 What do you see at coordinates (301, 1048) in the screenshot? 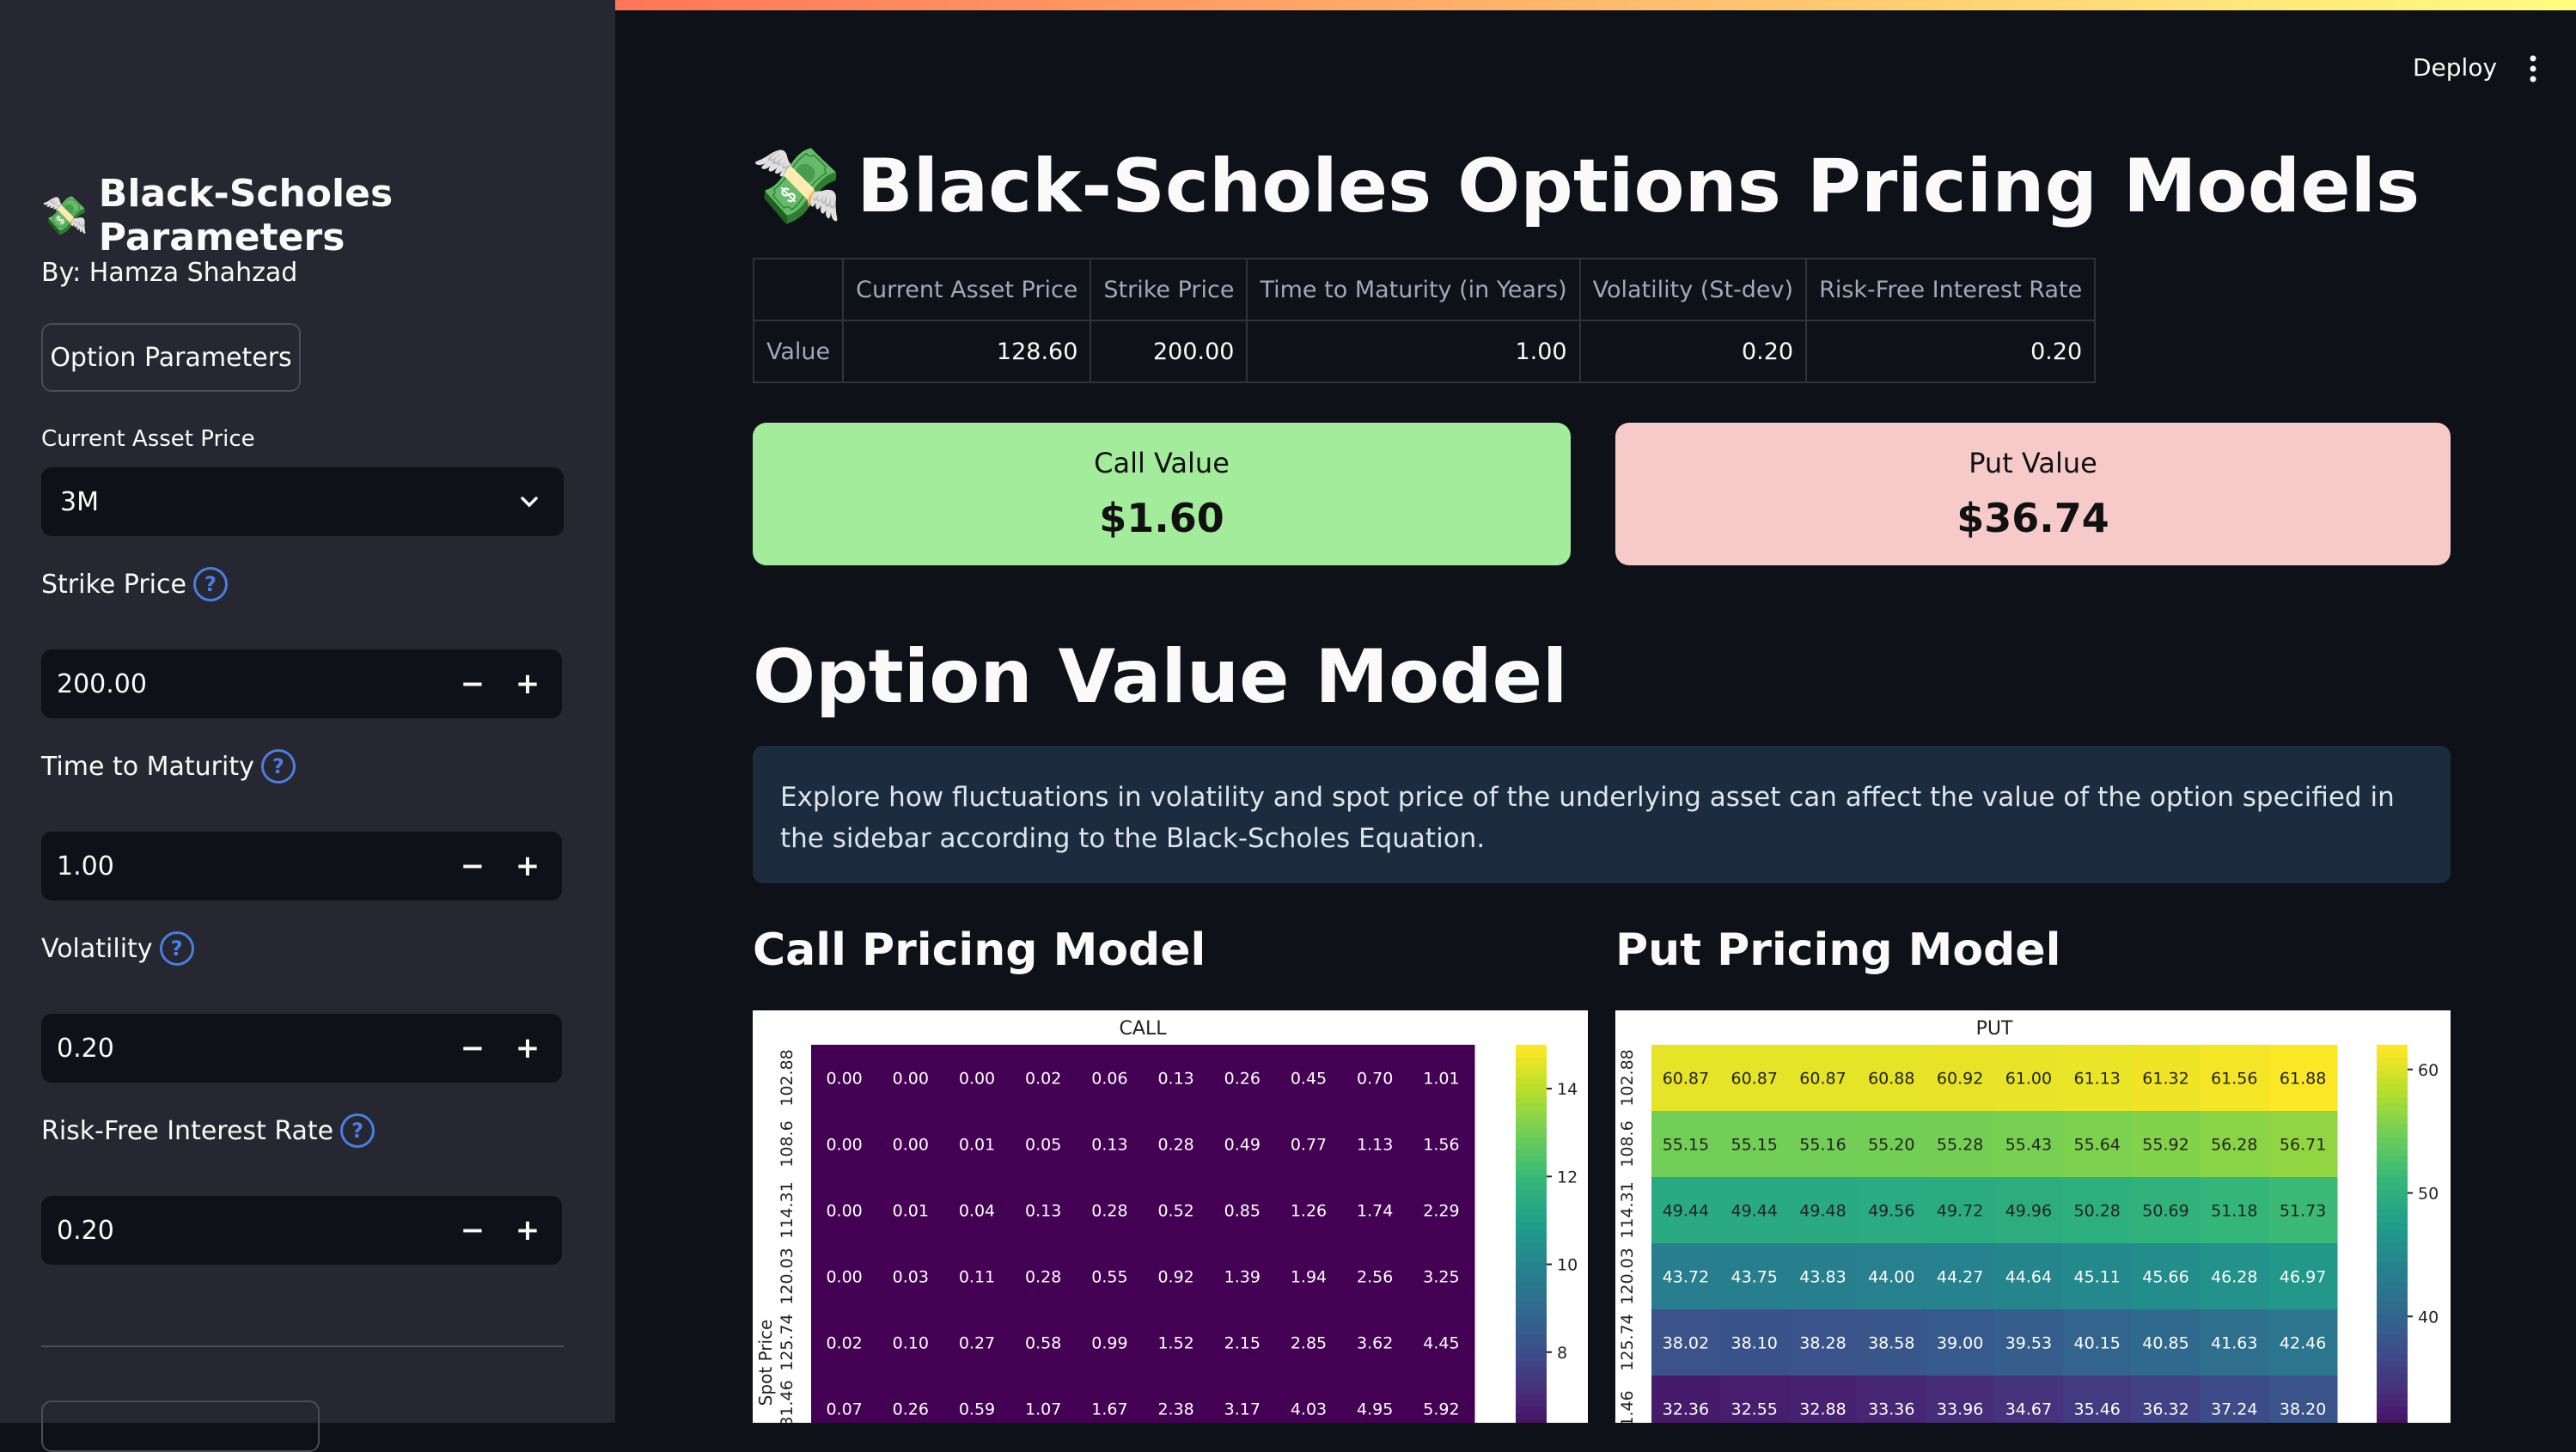
I see `volatility-input: 0.20 − +` at bounding box center [301, 1048].